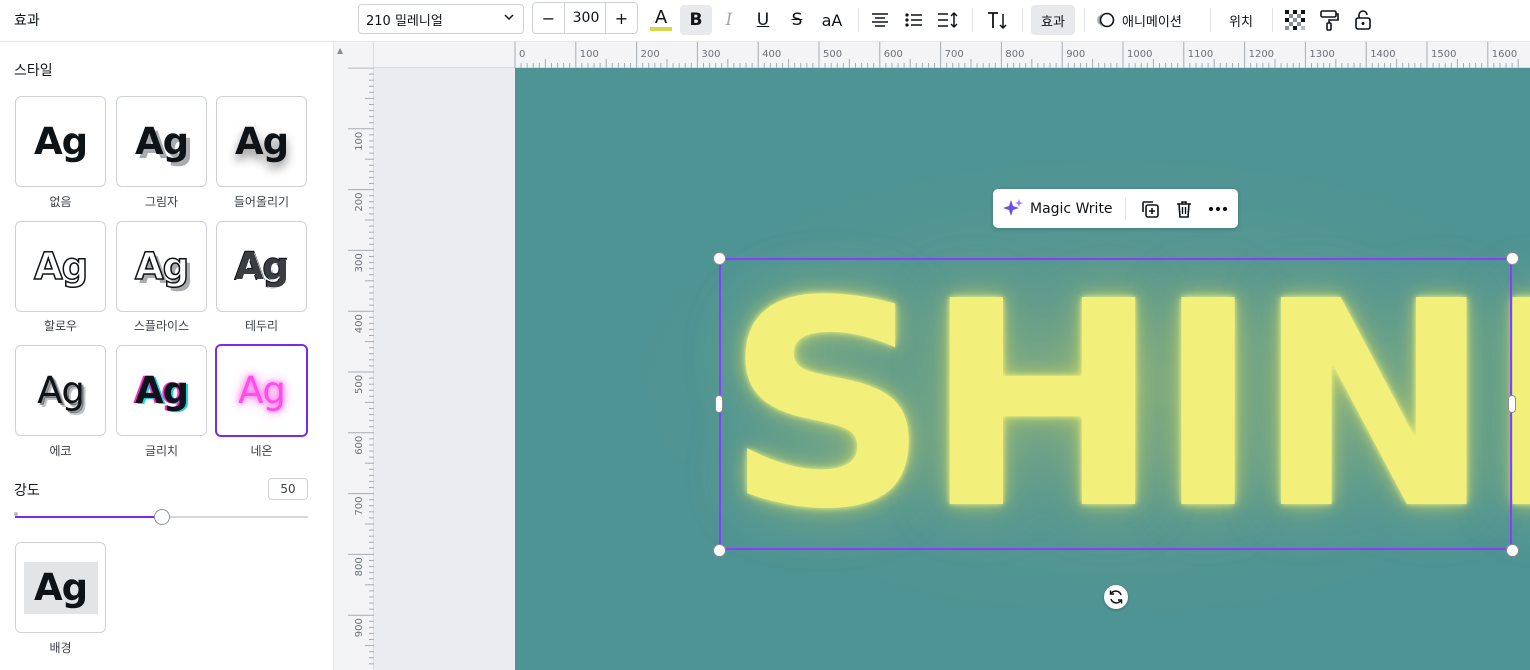 The width and height of the screenshot is (1530, 670). Describe the element at coordinates (1013, 207) in the screenshot. I see `sparkle-icon` at that location.